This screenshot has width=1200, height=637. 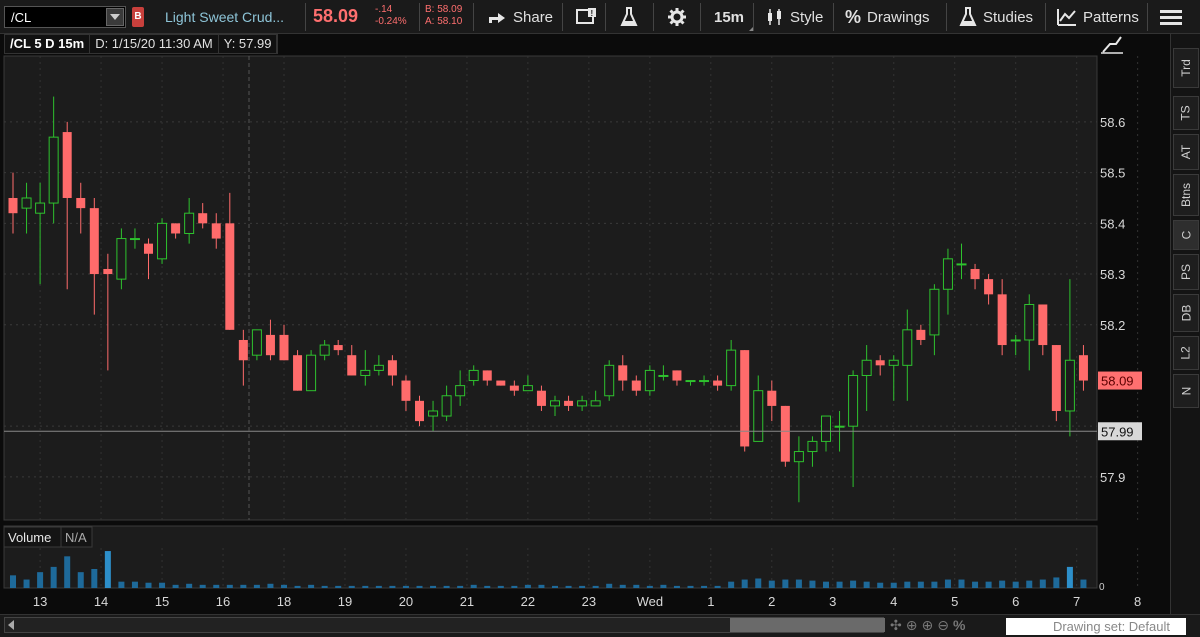 What do you see at coordinates (774, 17) in the screenshot?
I see `candles-icon` at bounding box center [774, 17].